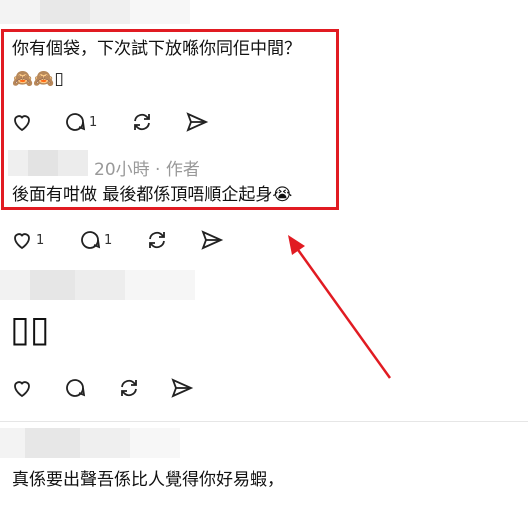  What do you see at coordinates (30, 329) in the screenshot?
I see `post-text: ▯▯` at bounding box center [30, 329].